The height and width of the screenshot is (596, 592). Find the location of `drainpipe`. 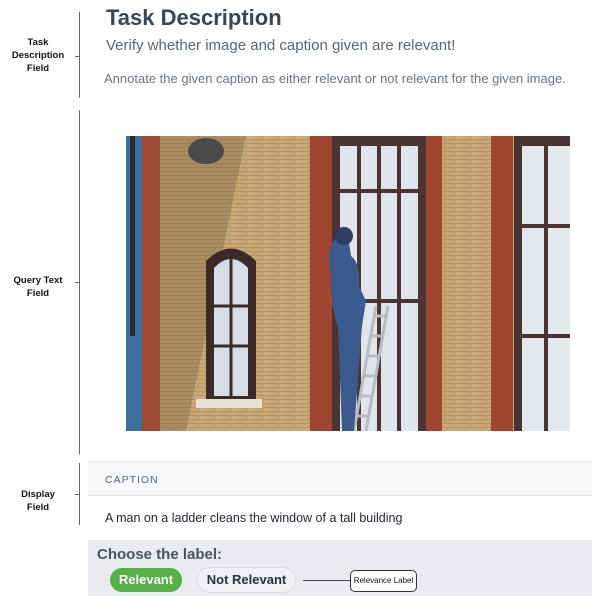

drainpipe is located at coordinates (132, 236).